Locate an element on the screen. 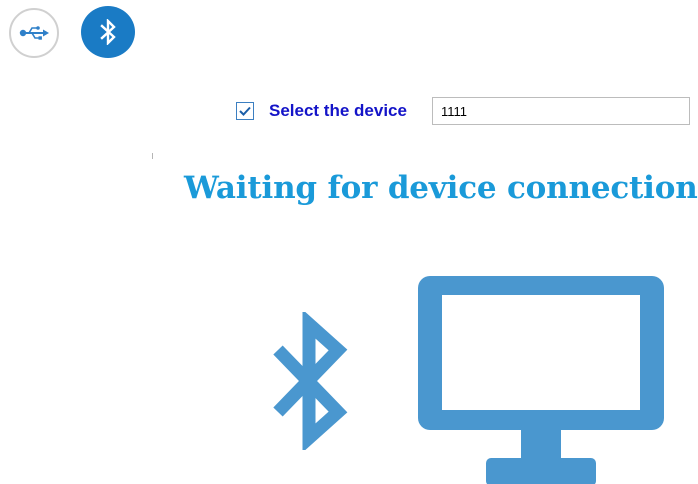 Image resolution: width=698 pixels, height=484 pixels. select-device-label: Select the device is located at coordinates (338, 110).